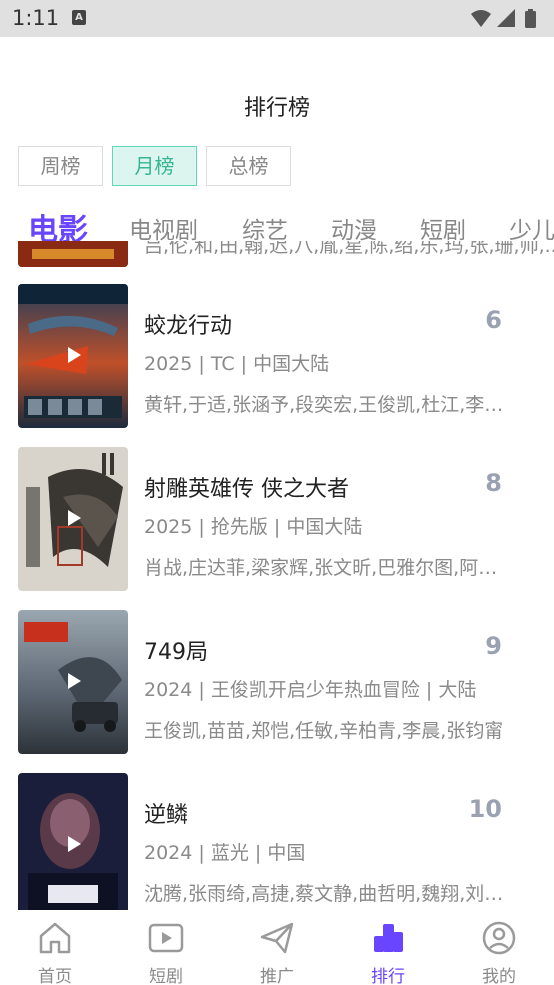  I want to click on item-rank: 6, so click(493, 320).